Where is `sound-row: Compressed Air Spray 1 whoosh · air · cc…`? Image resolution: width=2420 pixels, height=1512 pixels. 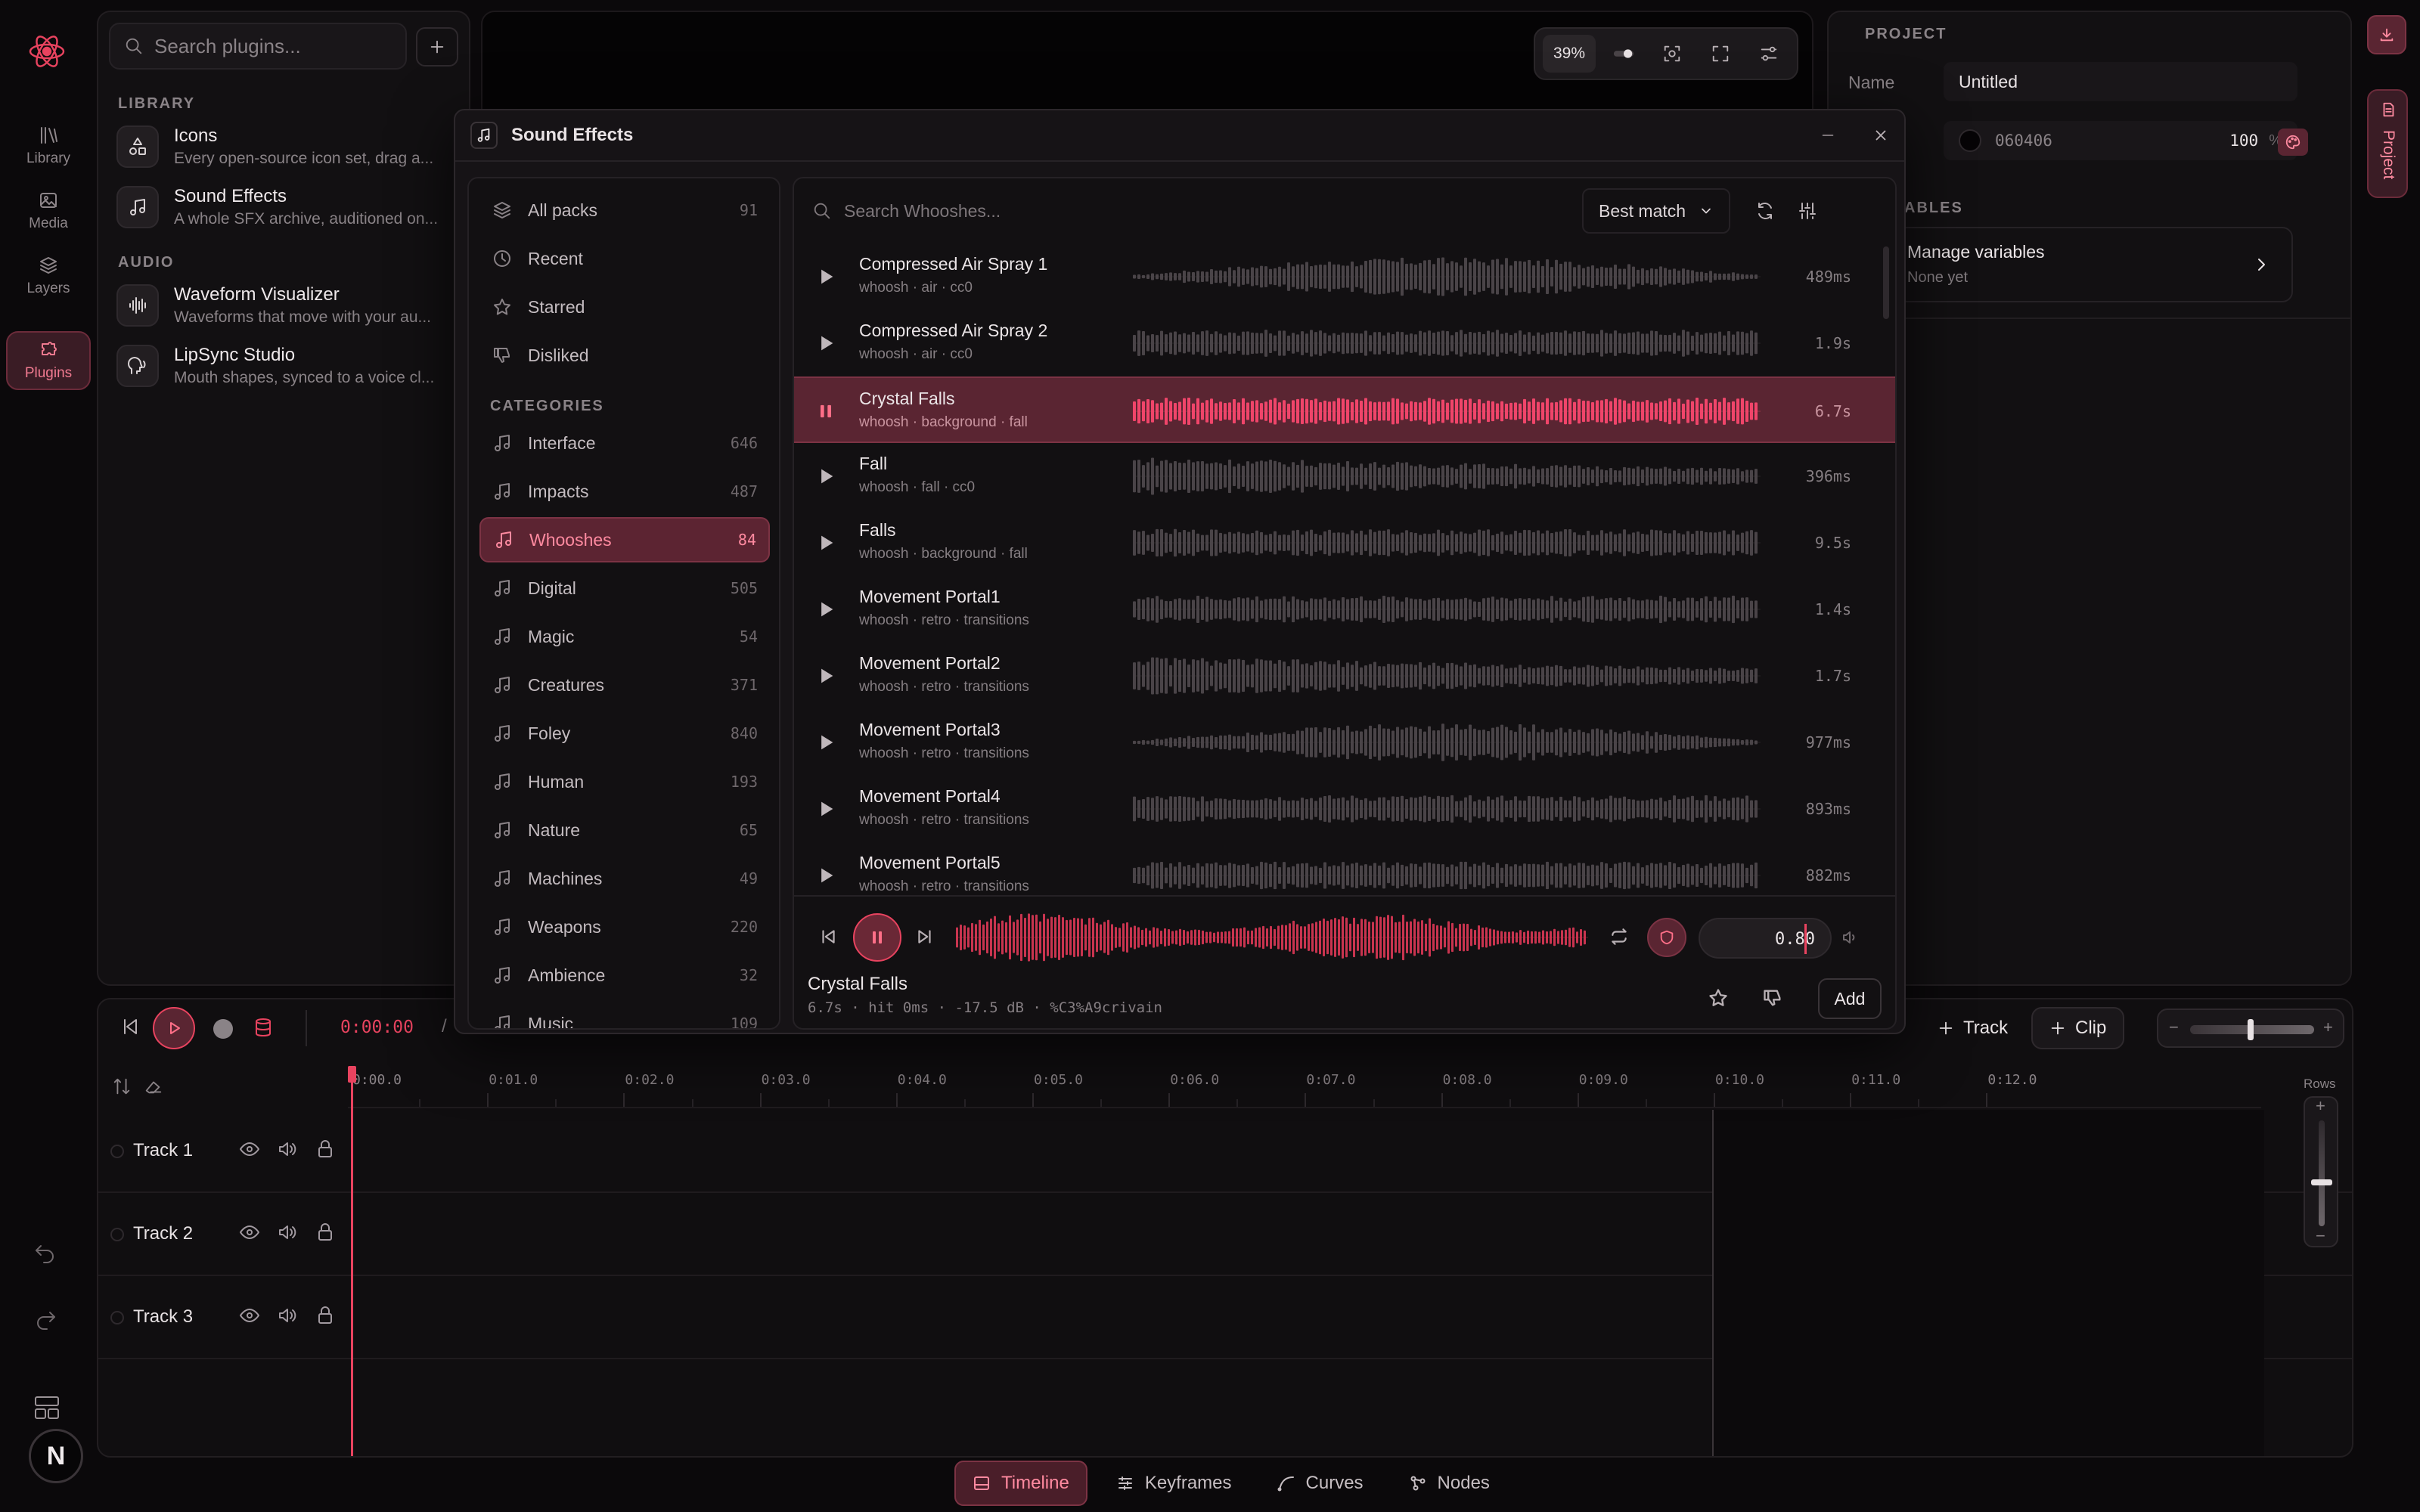 sound-row: Compressed Air Spray 1 whoosh · air · cc… is located at coordinates (1344, 276).